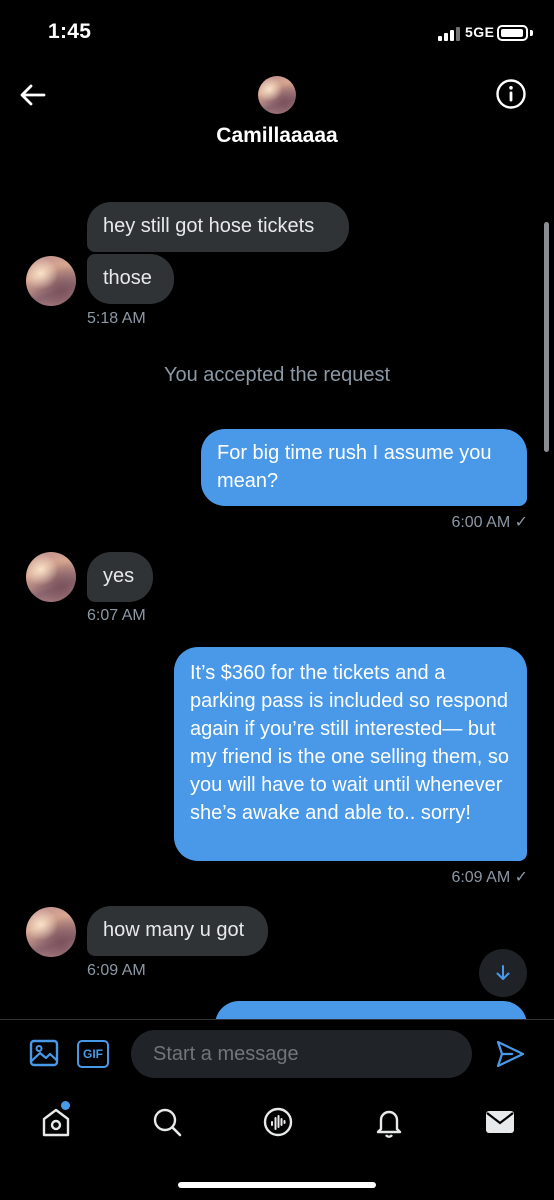 The image size is (554, 1200). I want to click on image-icon, so click(44, 1053).